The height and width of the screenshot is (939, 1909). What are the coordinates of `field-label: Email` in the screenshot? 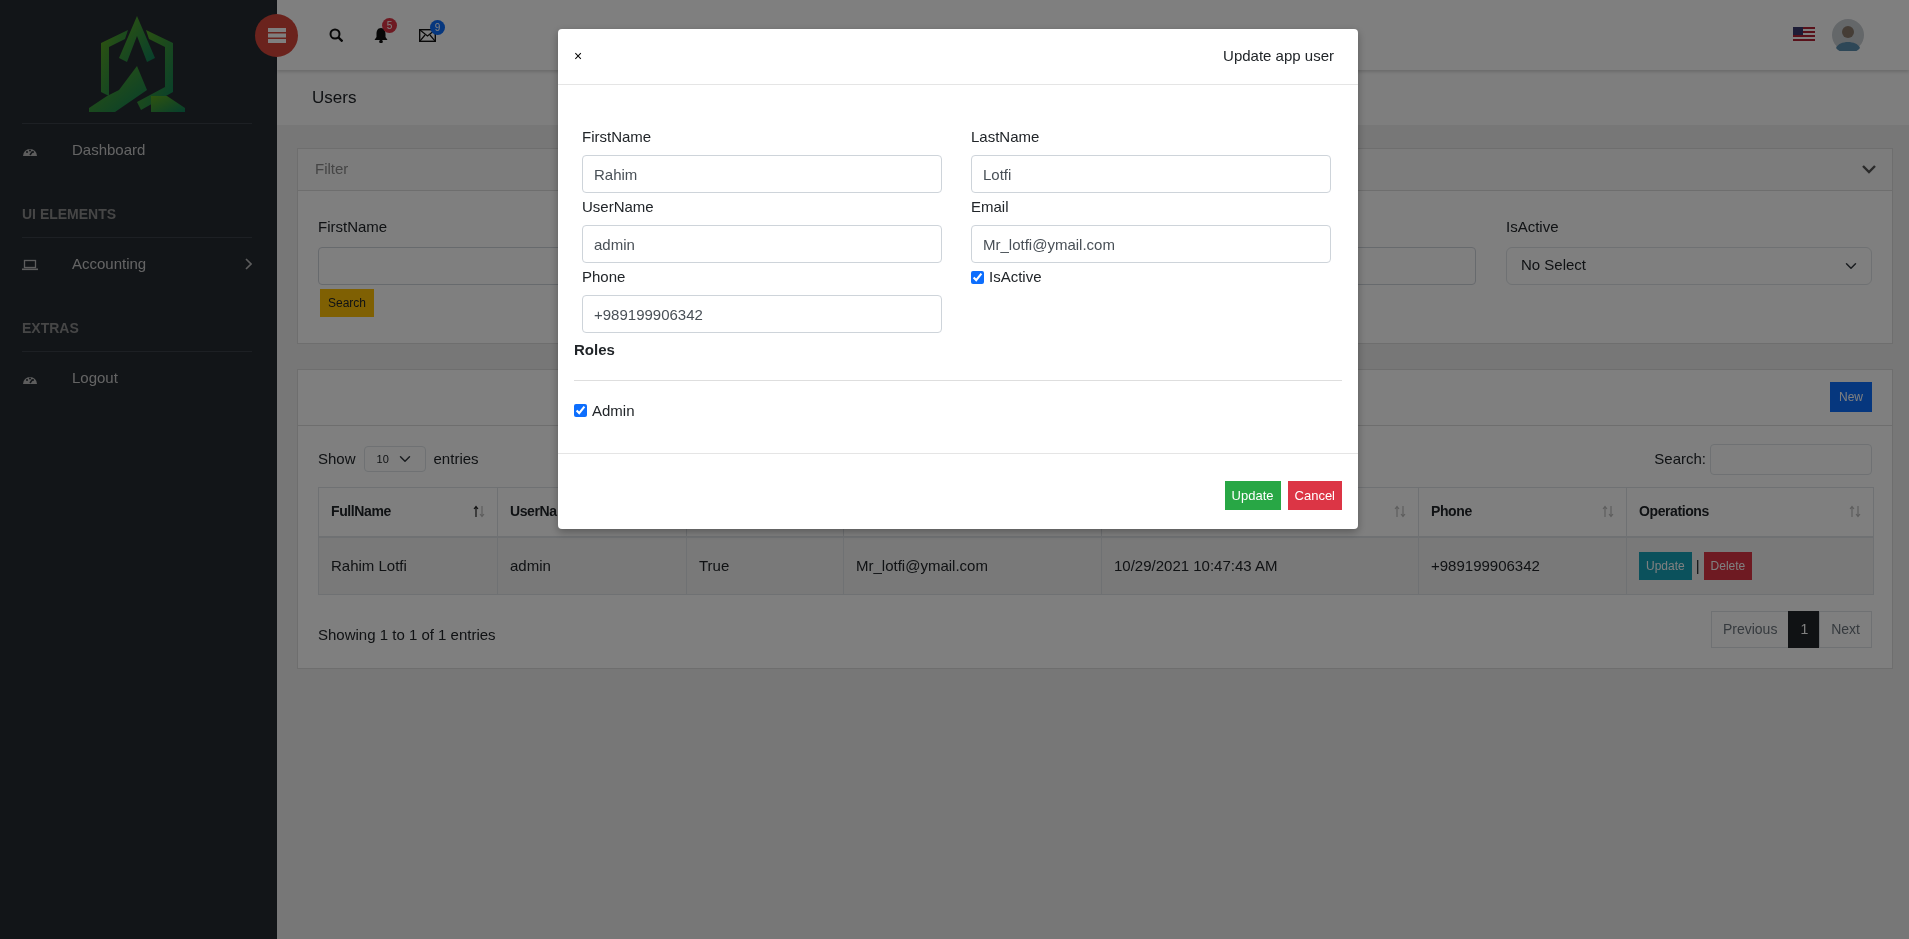 It's located at (990, 207).